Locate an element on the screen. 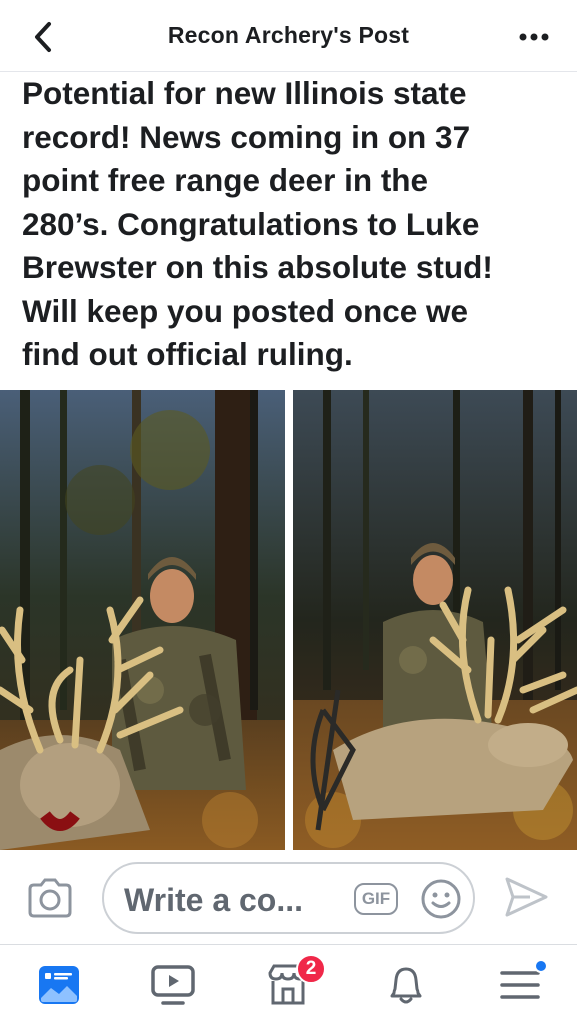  post-text-line: Will keep you posted once we is located at coordinates (245, 310).